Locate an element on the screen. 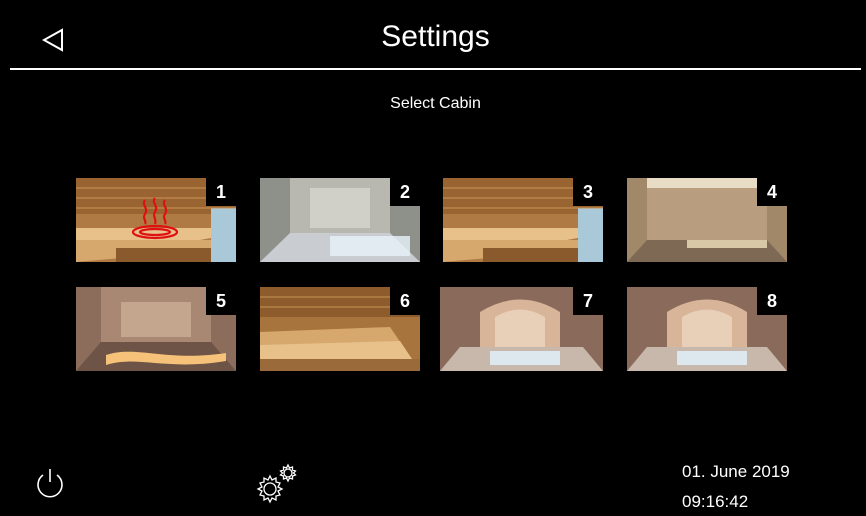  cabin-tile-7: 7 is located at coordinates (521, 329).